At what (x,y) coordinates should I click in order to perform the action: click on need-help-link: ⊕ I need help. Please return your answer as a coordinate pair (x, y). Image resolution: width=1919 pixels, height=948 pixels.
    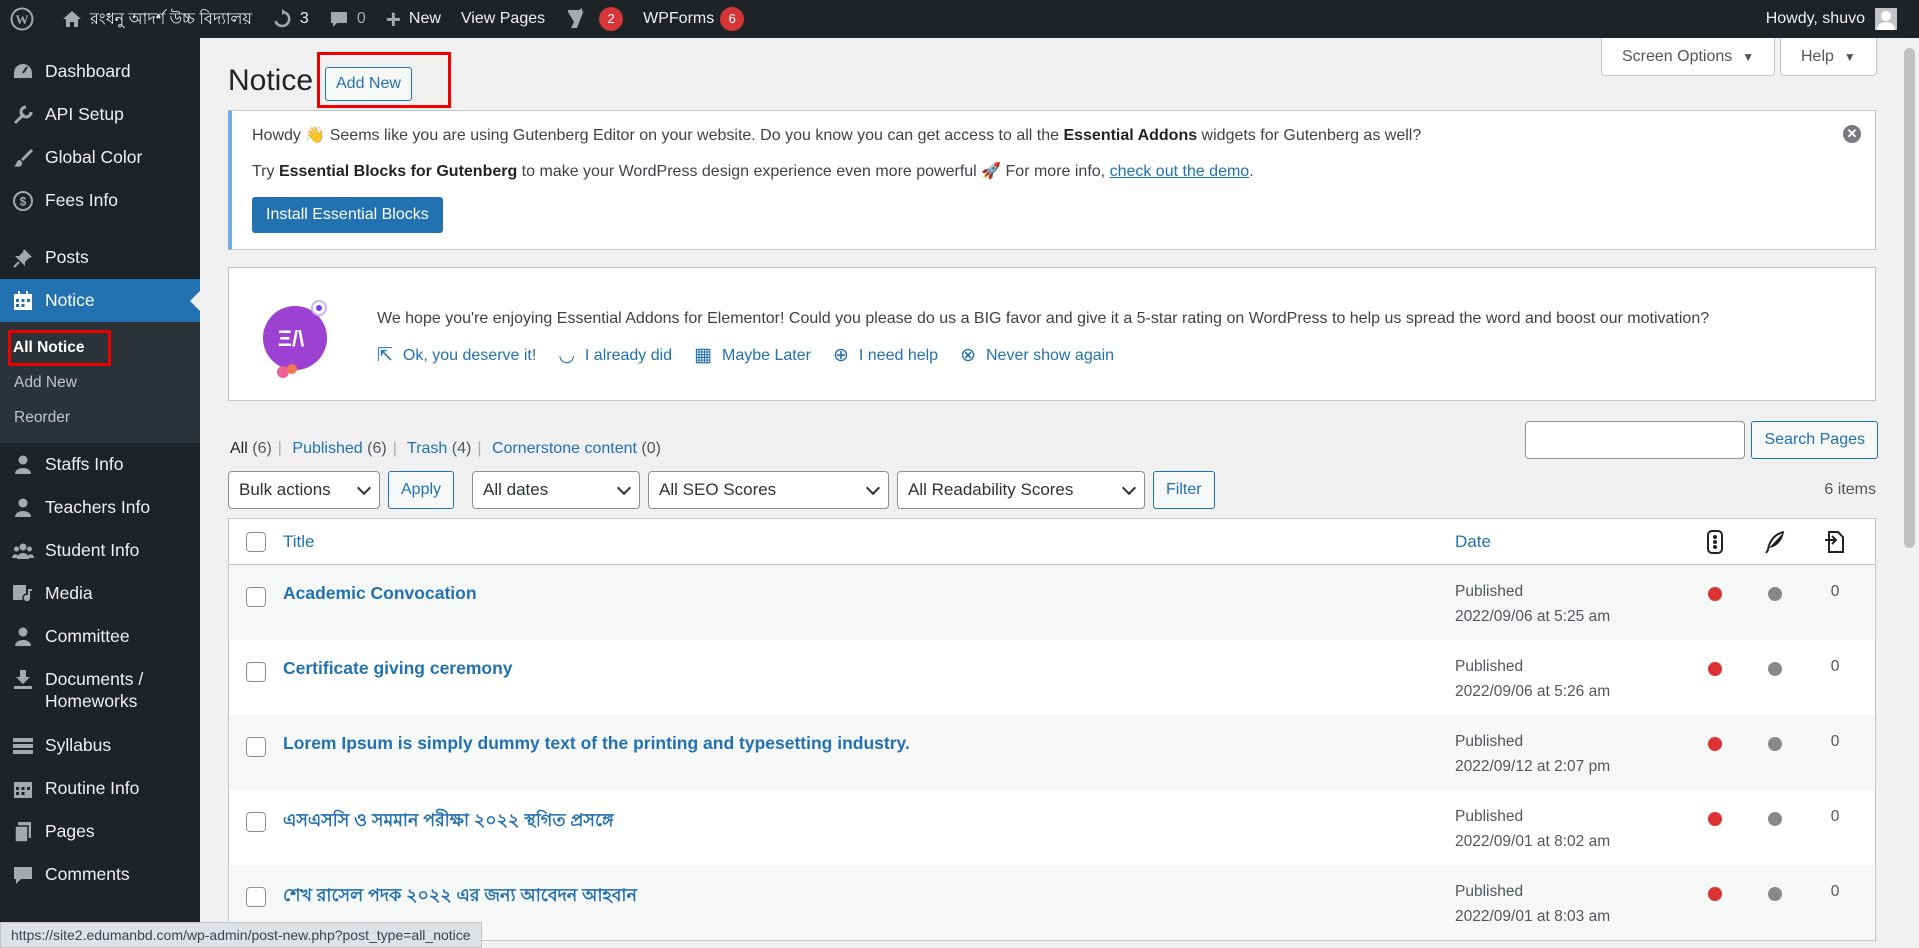
    Looking at the image, I should click on (885, 355).